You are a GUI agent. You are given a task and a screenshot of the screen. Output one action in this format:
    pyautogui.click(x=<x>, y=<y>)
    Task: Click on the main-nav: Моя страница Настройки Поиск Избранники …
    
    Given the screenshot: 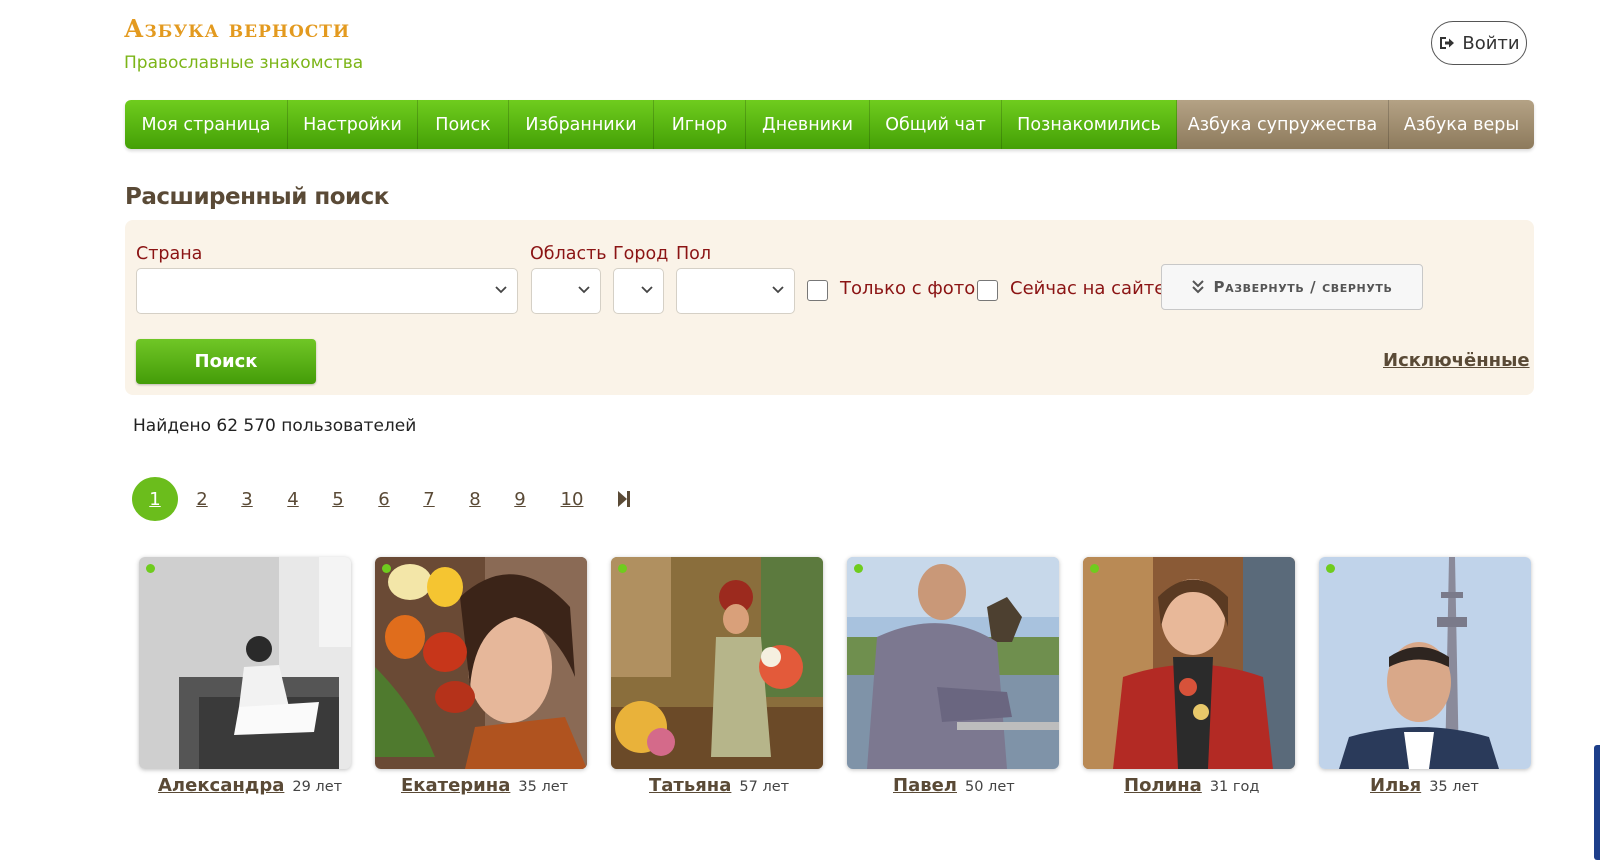 What is the action you would take?
    pyautogui.click(x=829, y=124)
    